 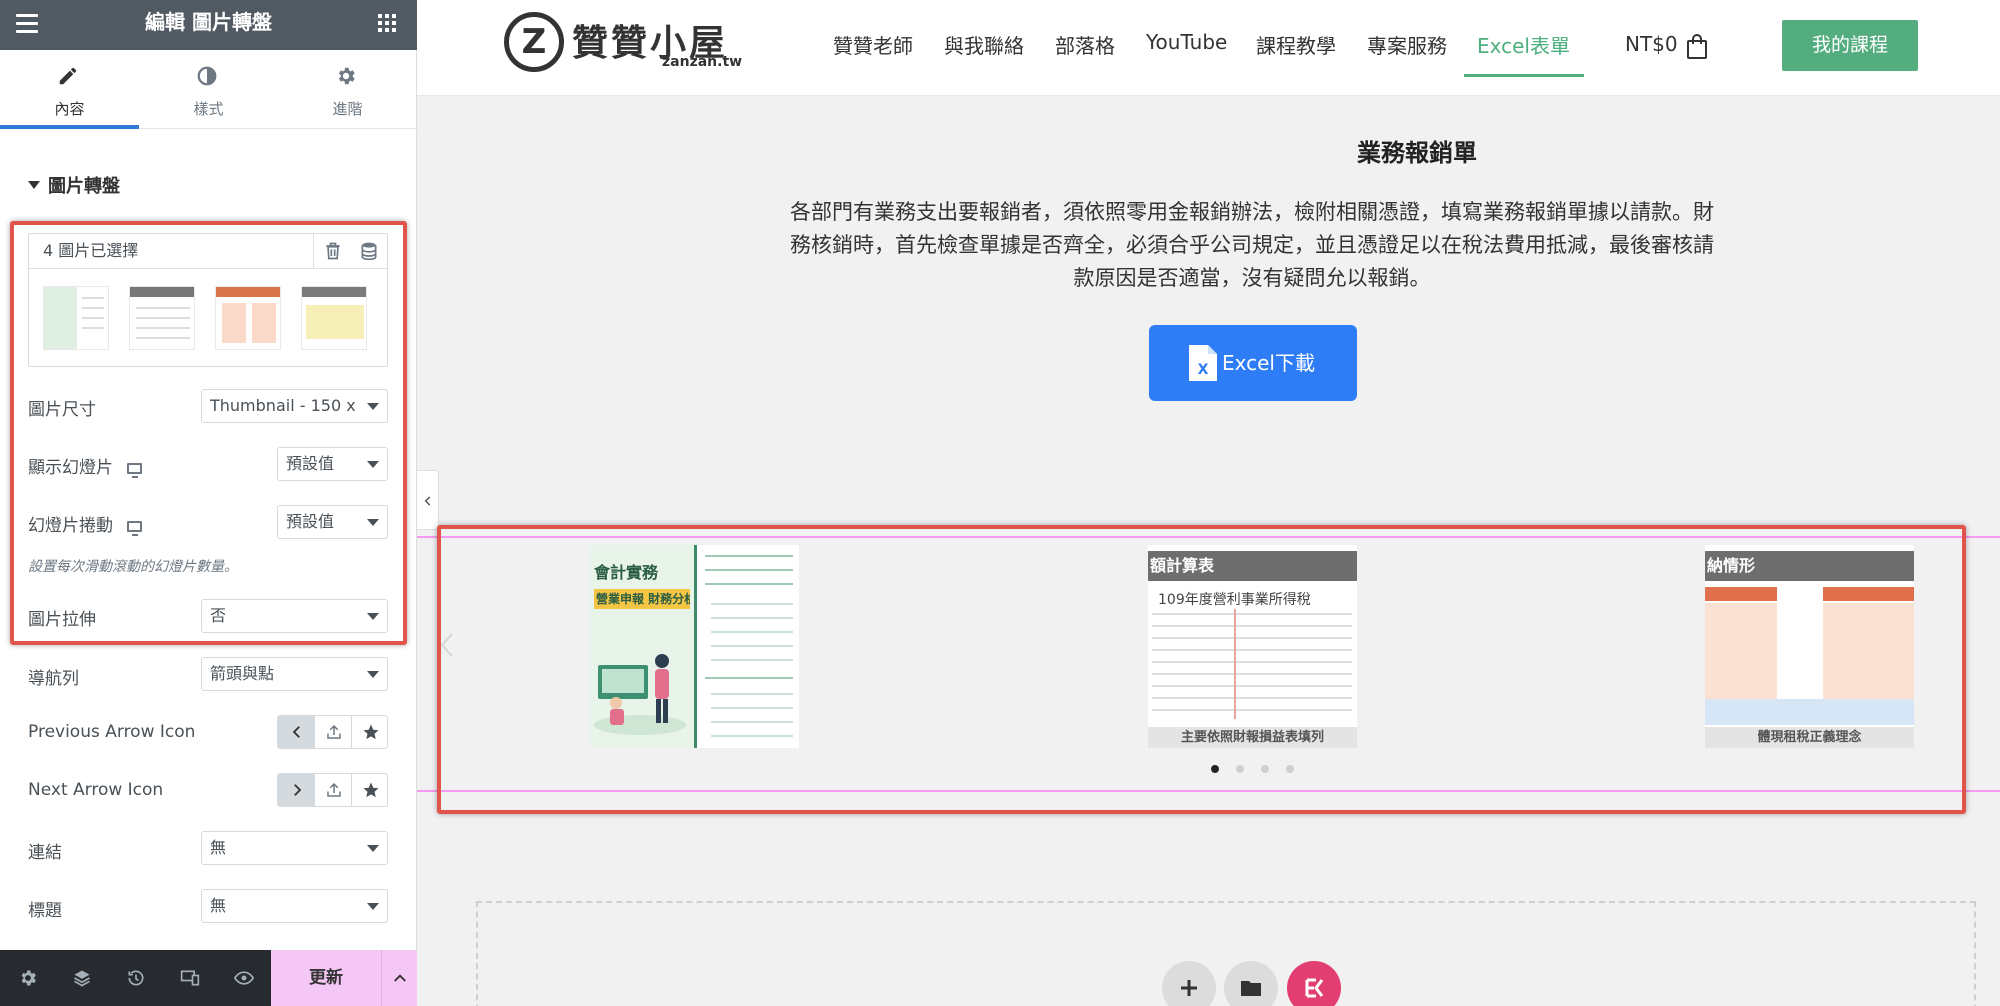 I want to click on responsive-icon, so click(x=190, y=978).